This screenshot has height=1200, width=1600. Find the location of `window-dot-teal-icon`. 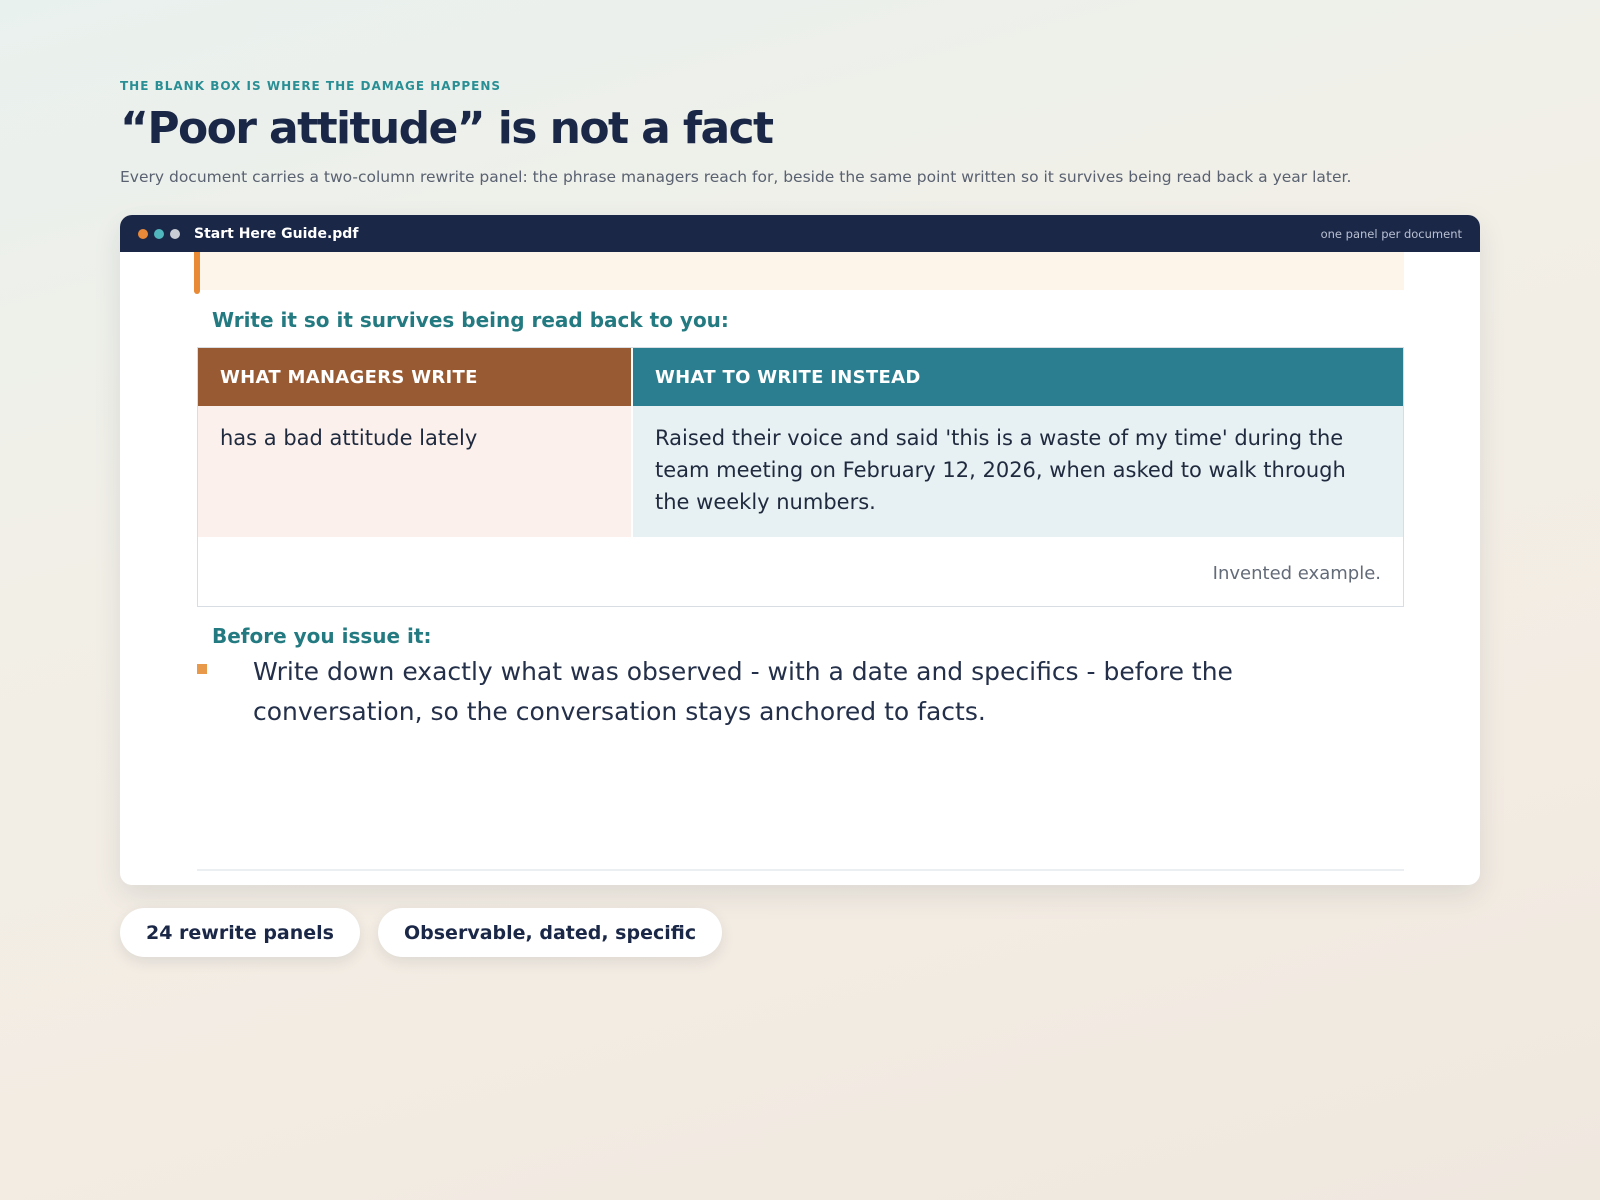

window-dot-teal-icon is located at coordinates (159, 233).